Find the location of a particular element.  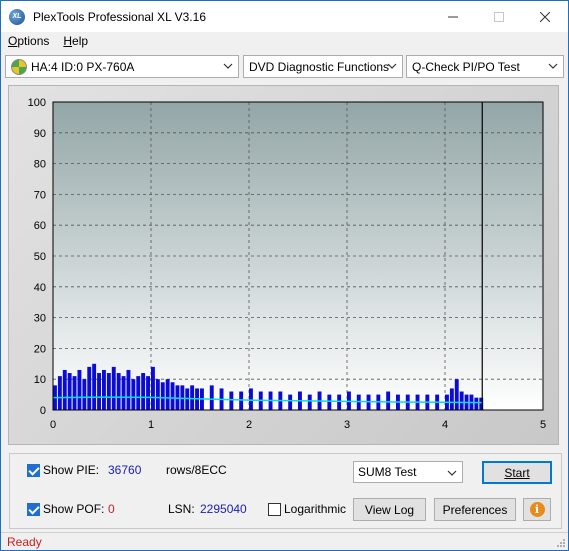

y-tick-label: 70 is located at coordinates (40, 195).